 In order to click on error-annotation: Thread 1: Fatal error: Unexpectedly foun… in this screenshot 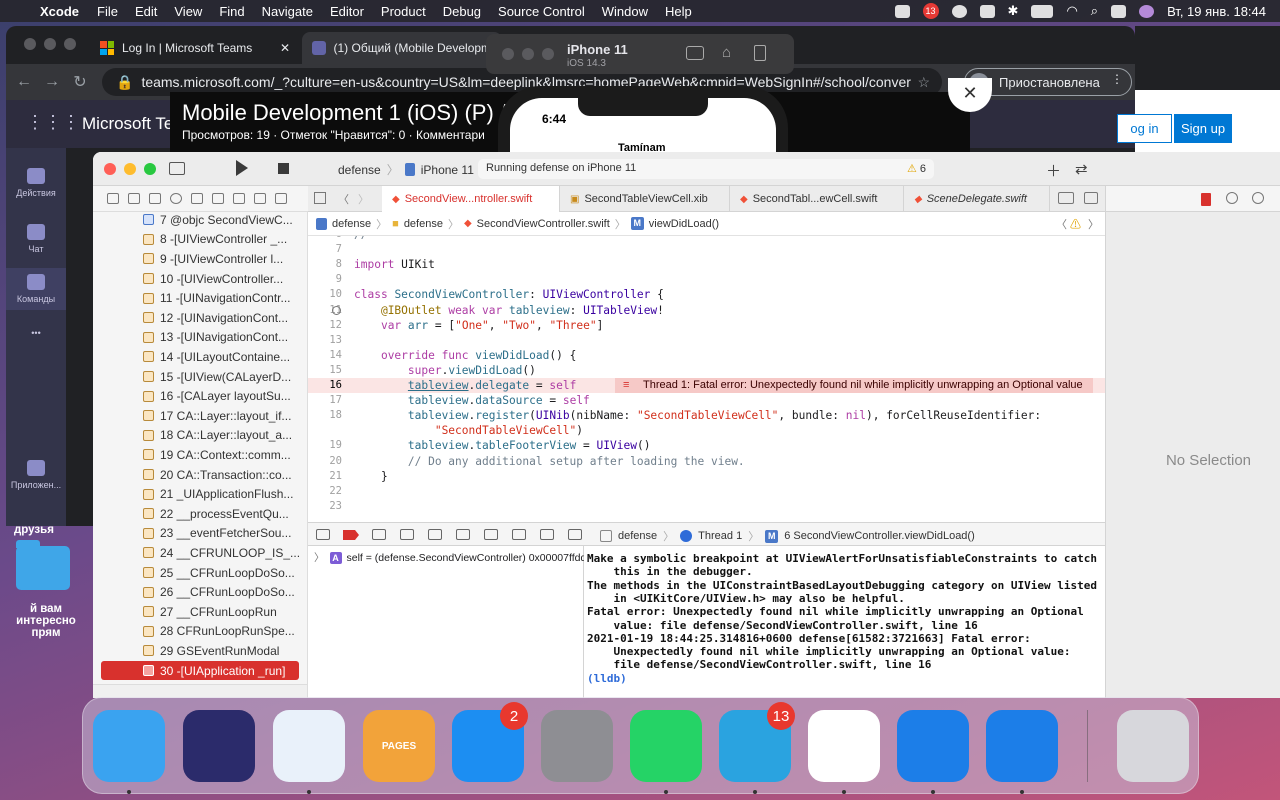, I will do `click(854, 385)`.